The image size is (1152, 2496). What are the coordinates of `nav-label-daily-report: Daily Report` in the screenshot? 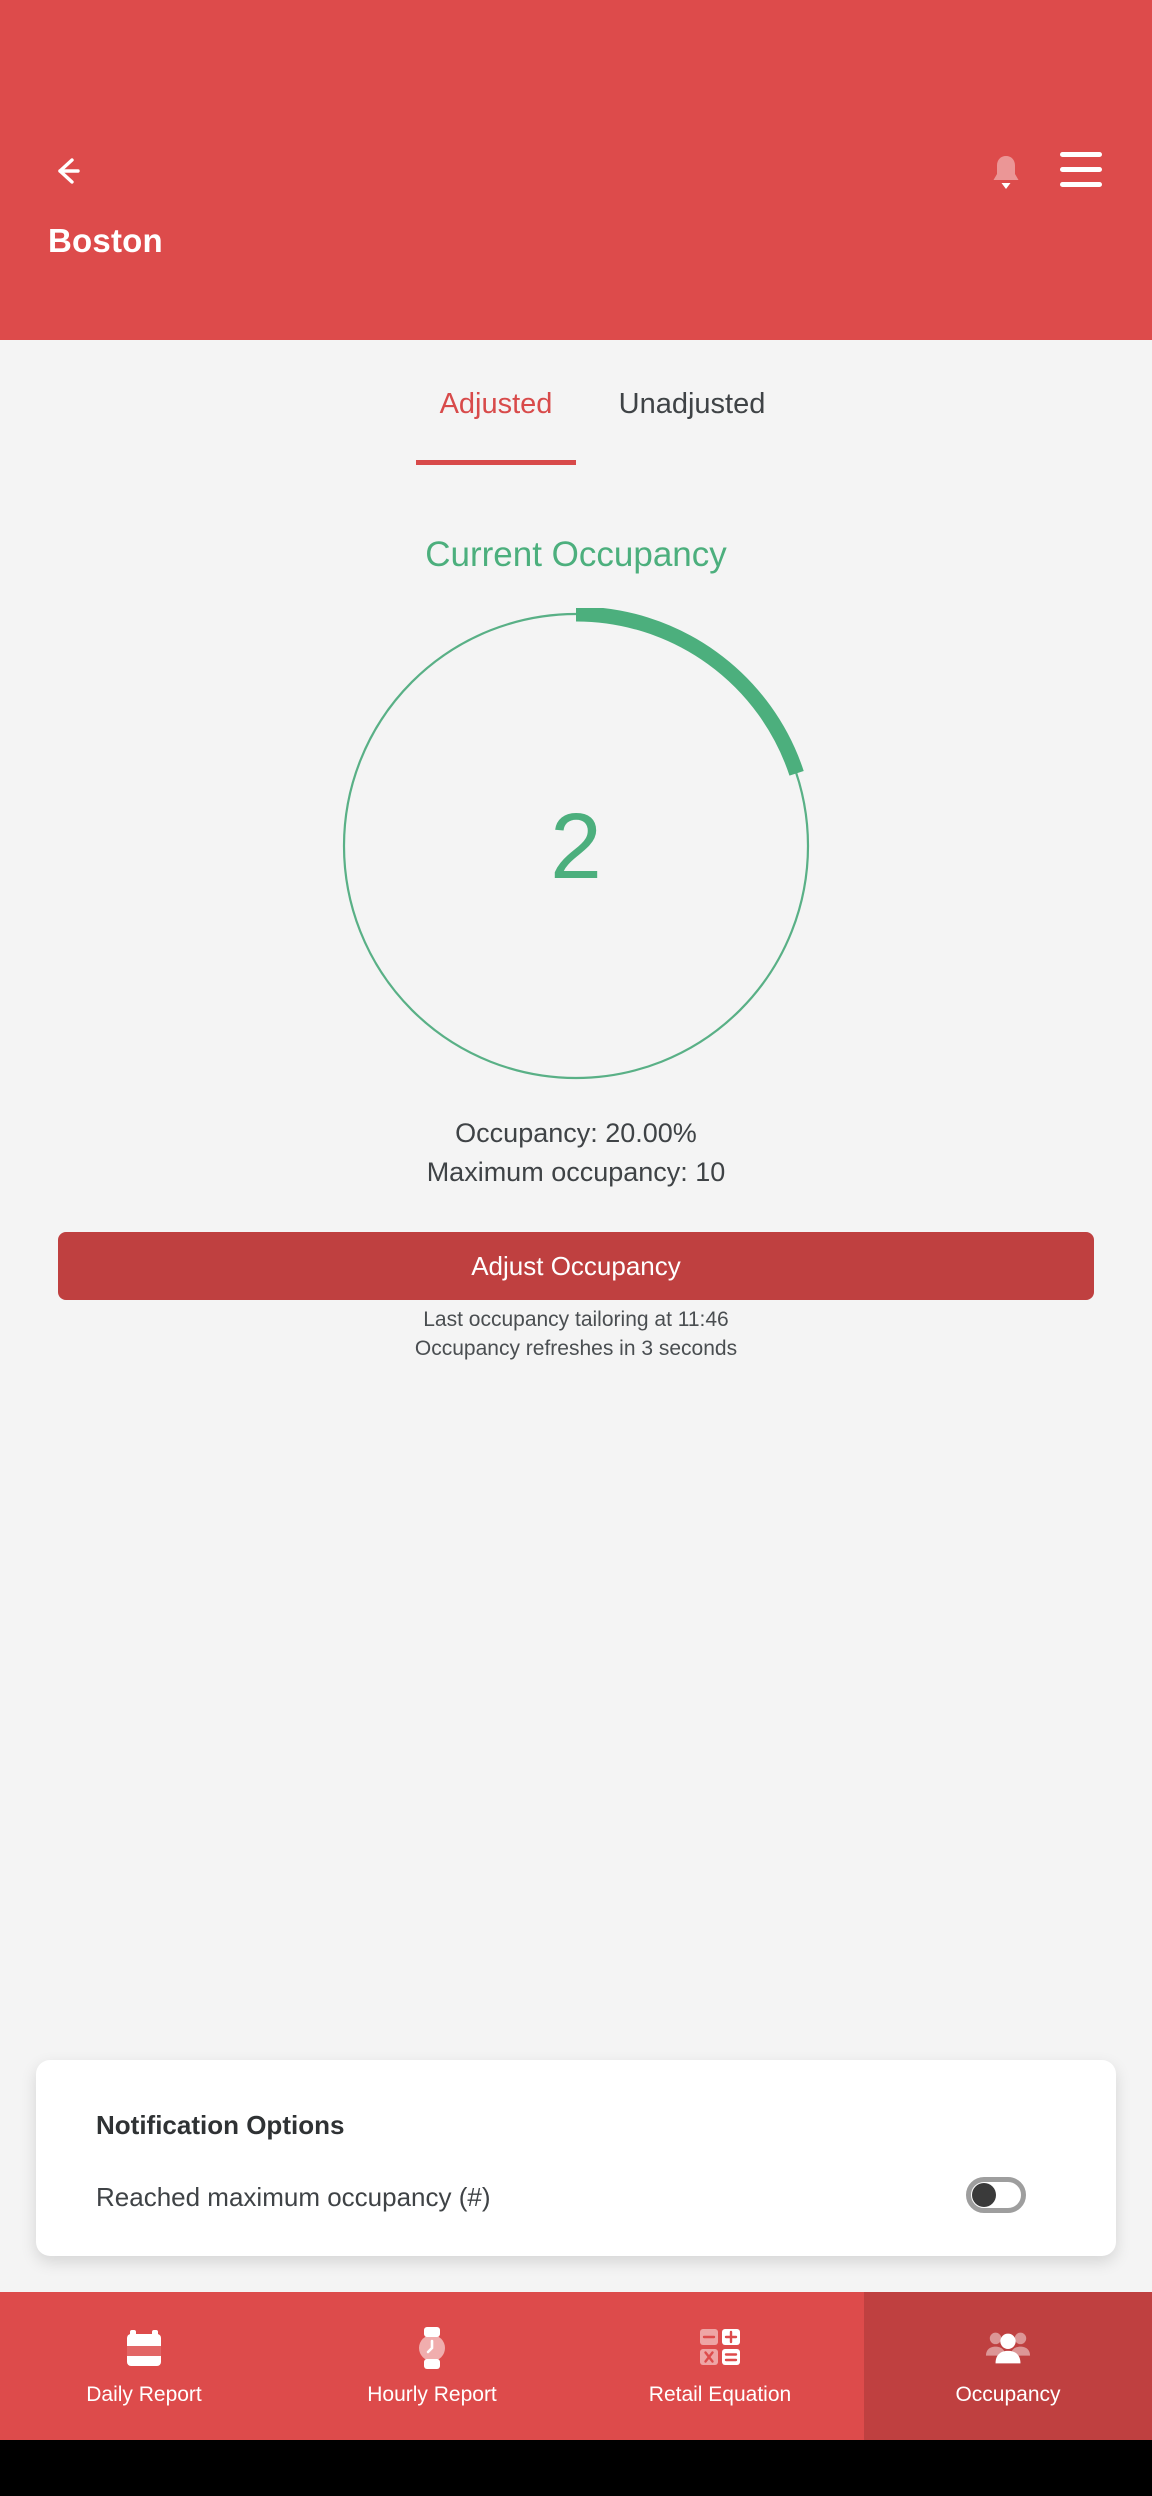 It's located at (144, 2394).